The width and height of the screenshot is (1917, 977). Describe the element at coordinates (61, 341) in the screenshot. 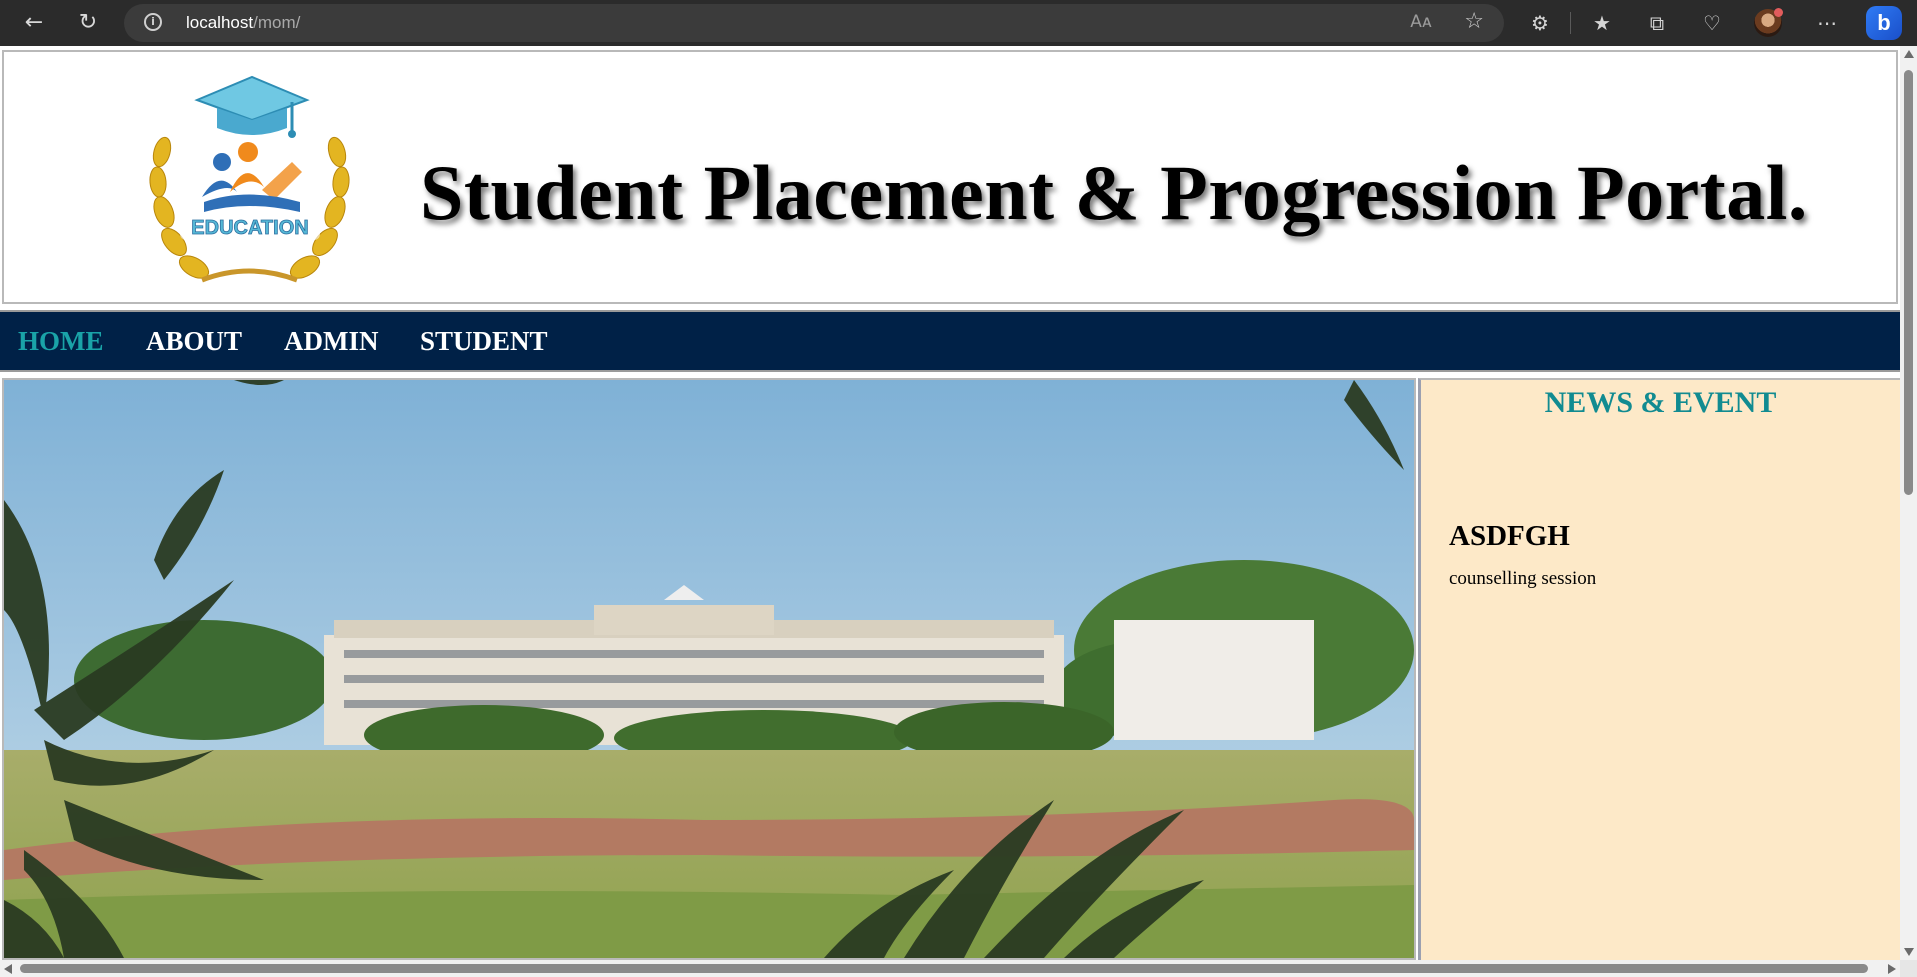

I see `nav-home: HOME` at that location.